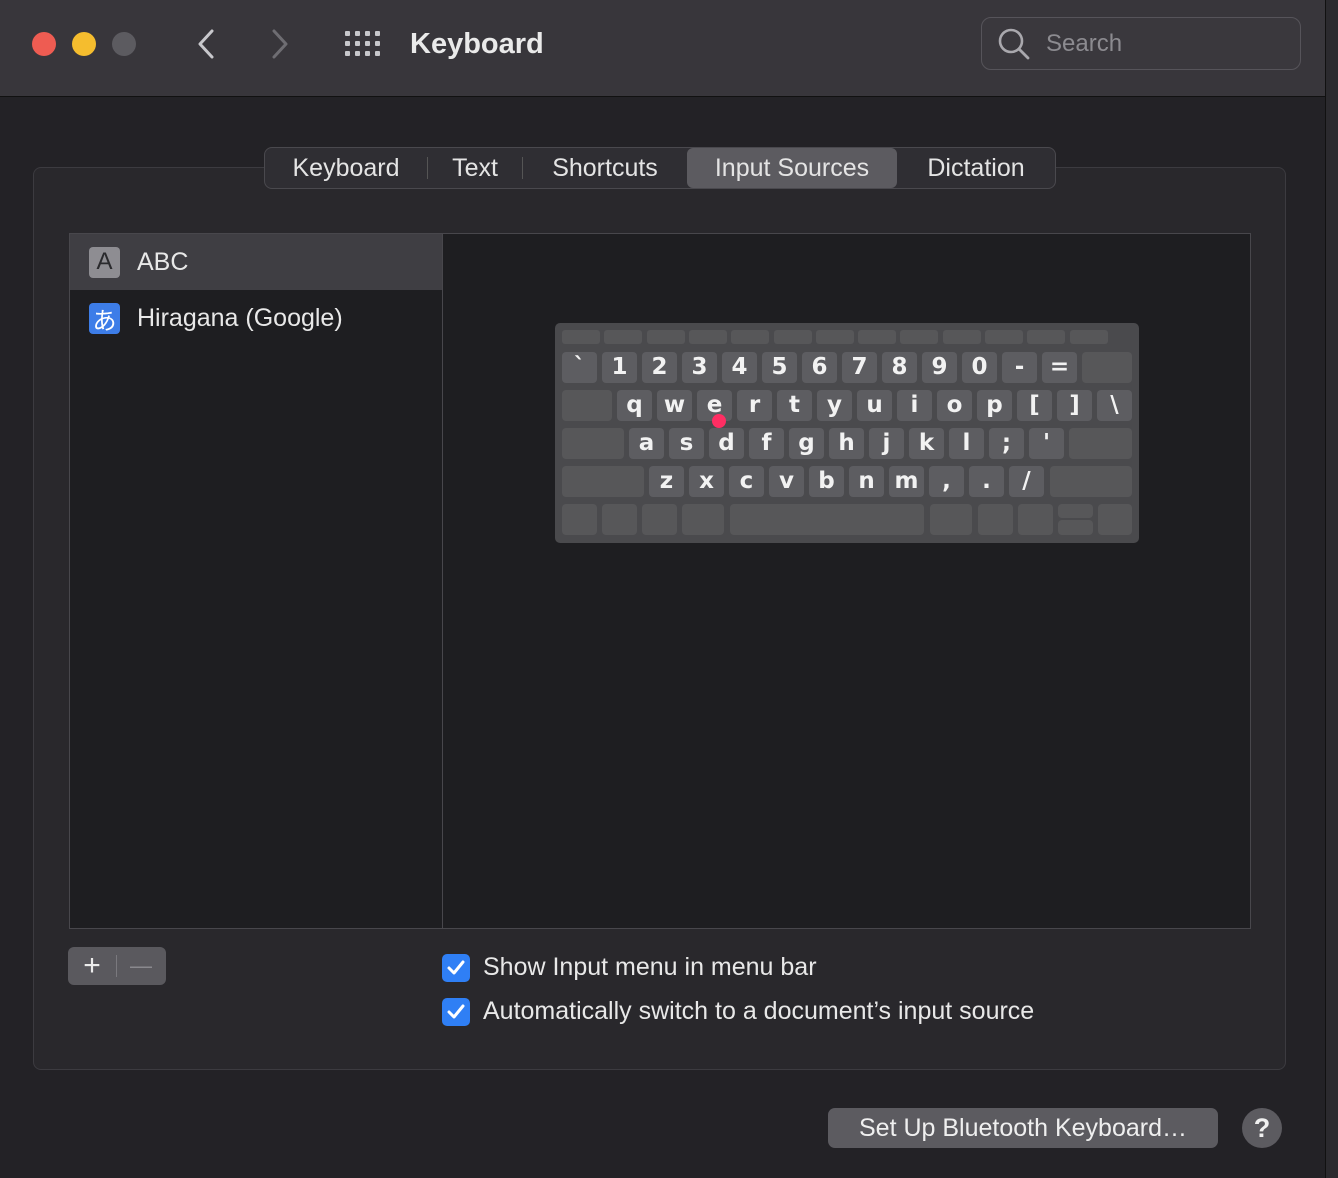  What do you see at coordinates (579, 519) in the screenshot?
I see `fn-key` at bounding box center [579, 519].